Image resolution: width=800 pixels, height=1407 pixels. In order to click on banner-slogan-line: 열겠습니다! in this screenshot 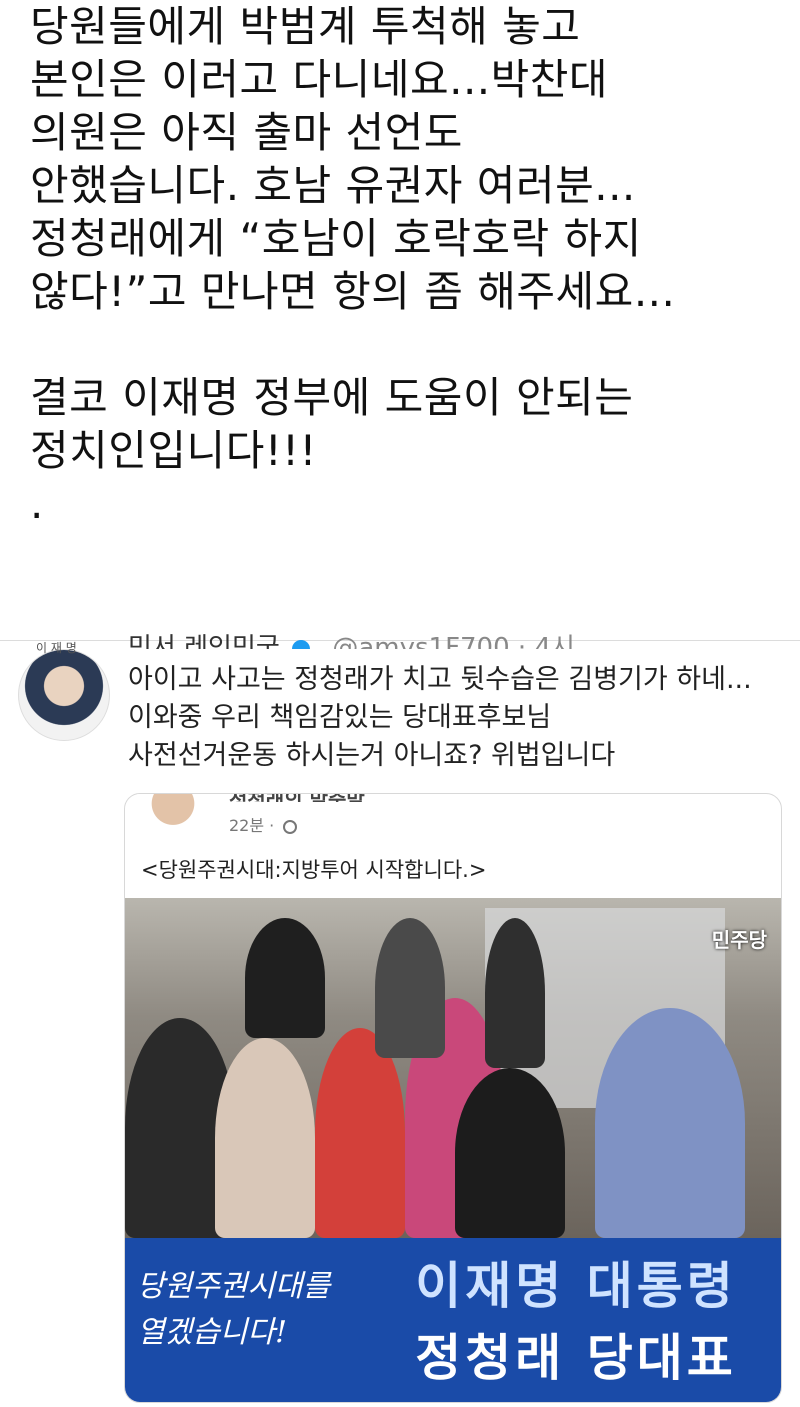, I will do `click(212, 1332)`.